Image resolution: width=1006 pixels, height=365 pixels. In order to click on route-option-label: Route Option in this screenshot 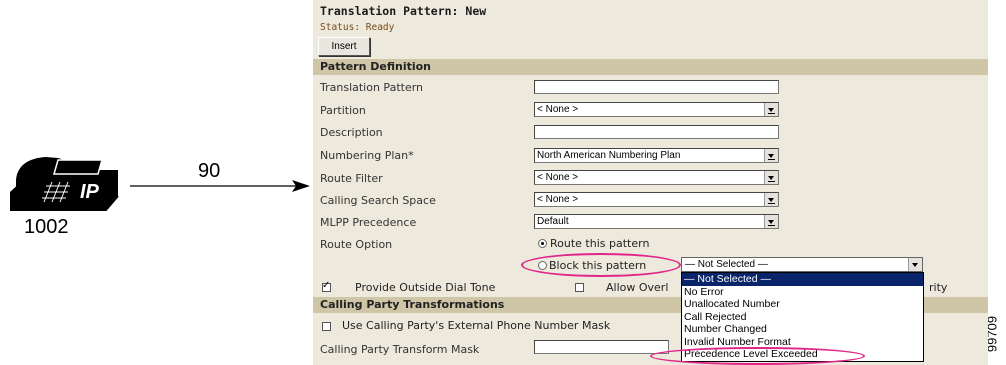, I will do `click(356, 244)`.